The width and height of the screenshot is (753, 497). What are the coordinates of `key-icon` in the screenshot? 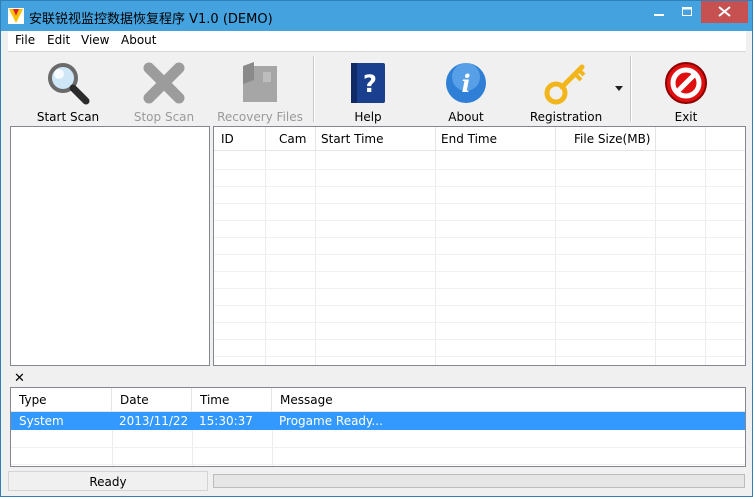 It's located at (565, 84).